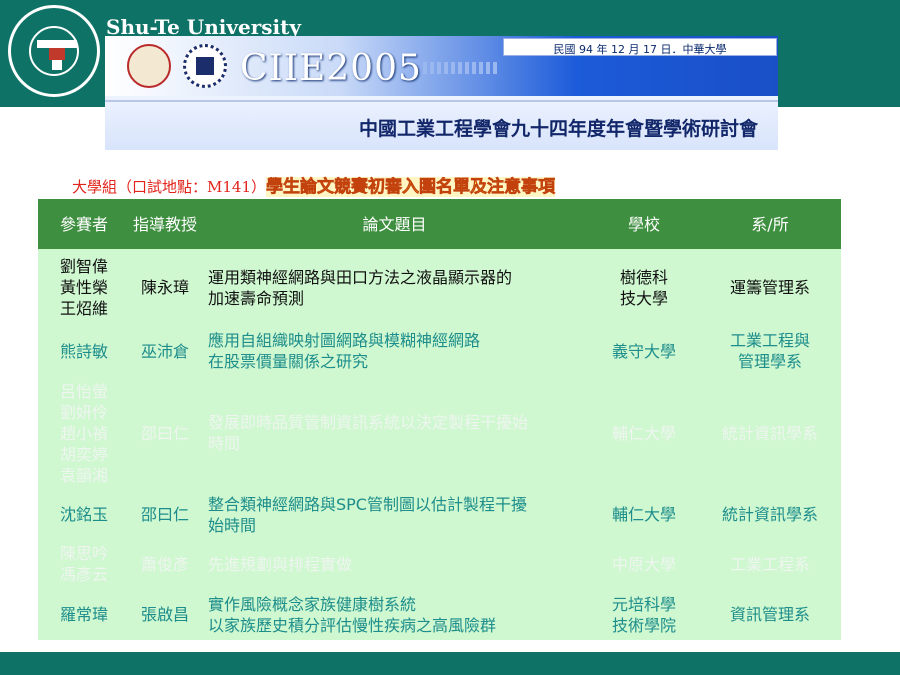 The image size is (900, 675). Describe the element at coordinates (368, 422) in the screenshot. I see `title-line: 發展即時品質管制資訊系統以決定製程干擾始` at that location.